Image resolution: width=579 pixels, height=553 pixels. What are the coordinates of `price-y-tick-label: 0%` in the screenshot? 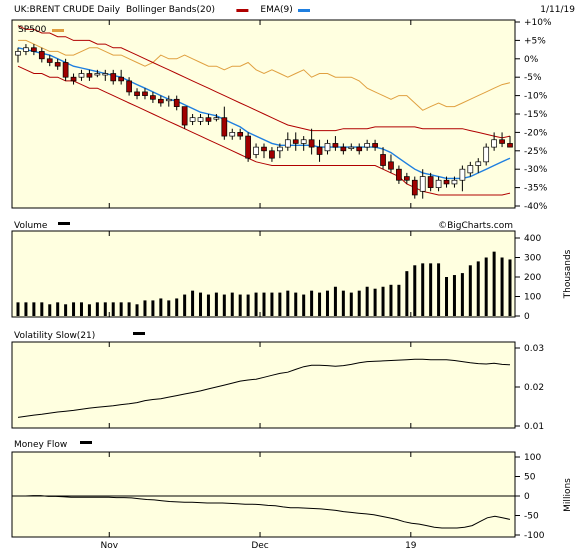 It's located at (531, 60).